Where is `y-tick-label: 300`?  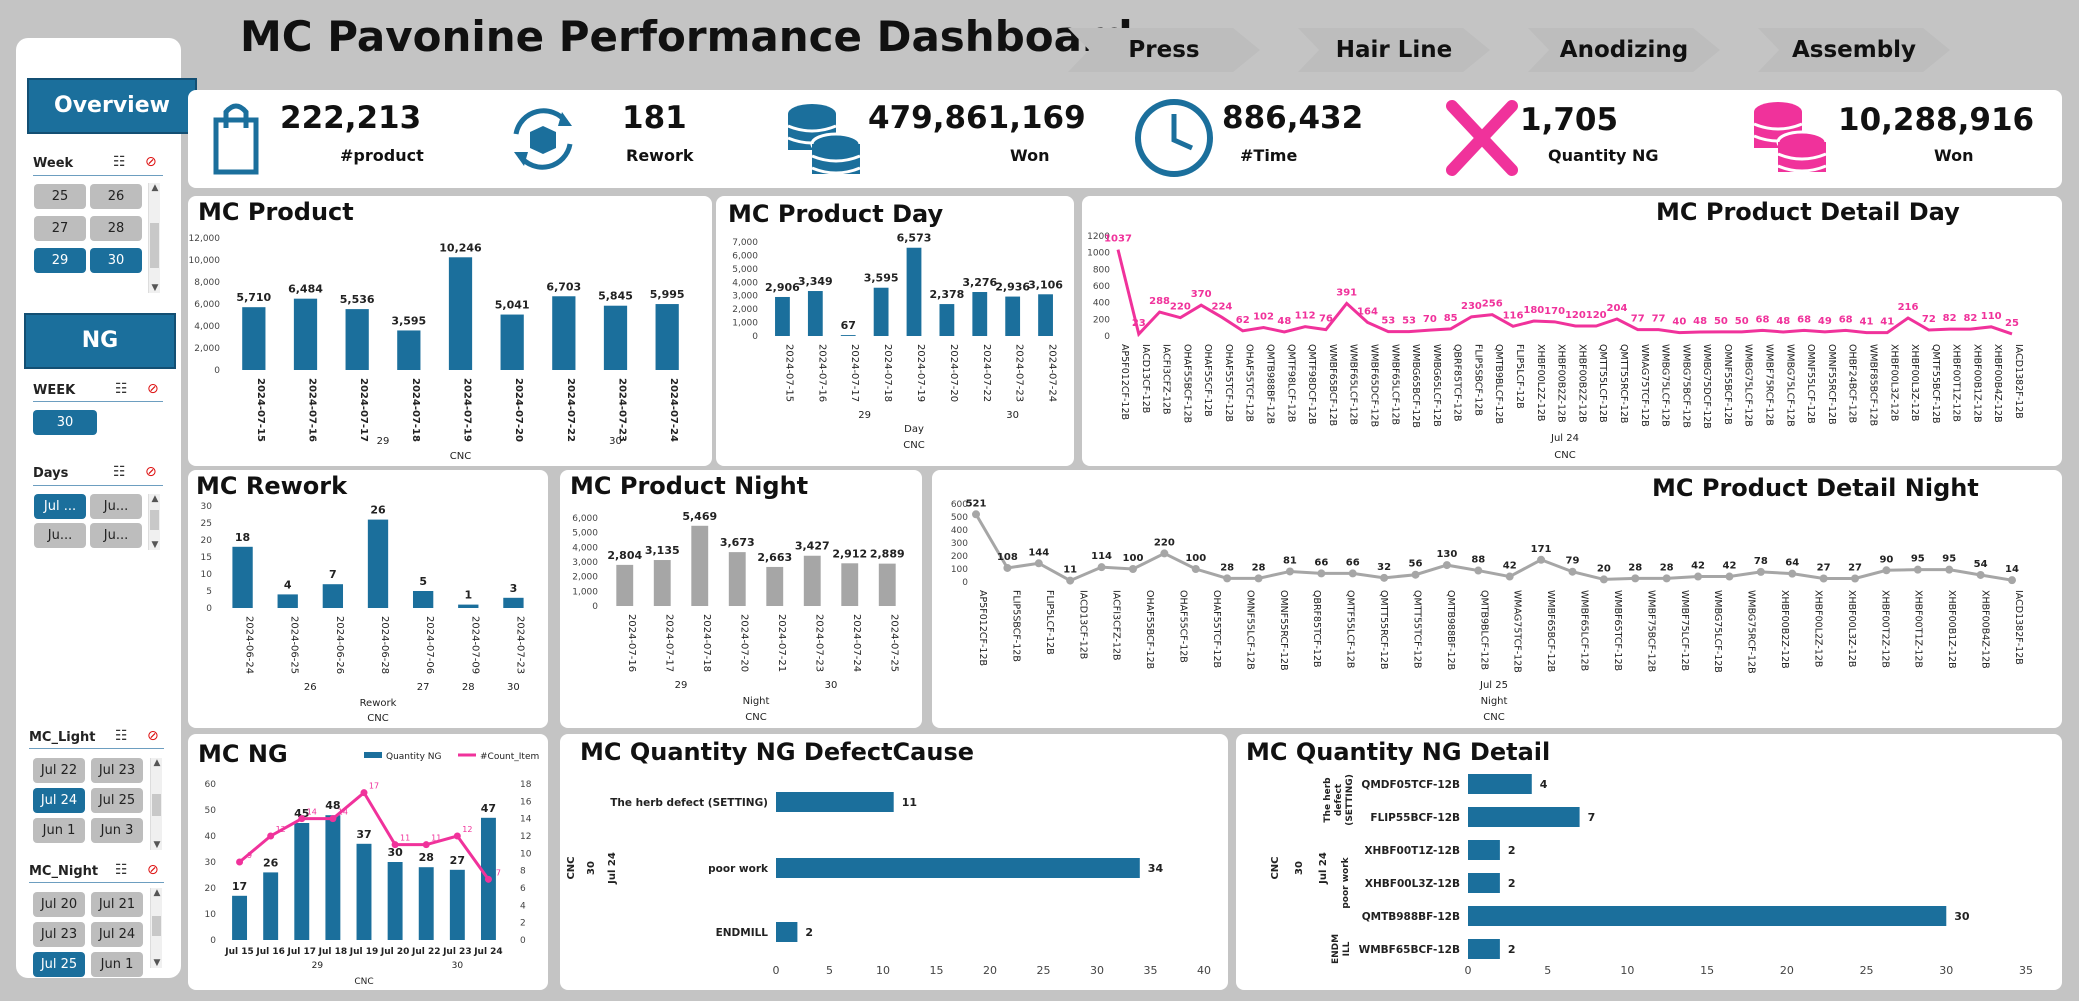 y-tick-label: 300 is located at coordinates (959, 544).